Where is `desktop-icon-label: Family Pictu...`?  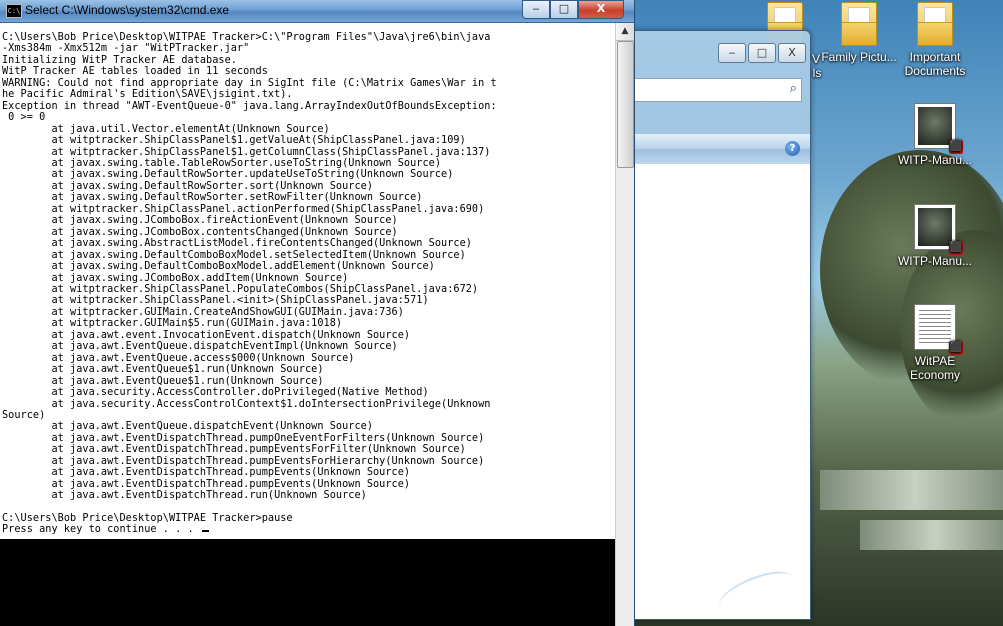
desktop-icon-label: Family Pictu... is located at coordinates (859, 57).